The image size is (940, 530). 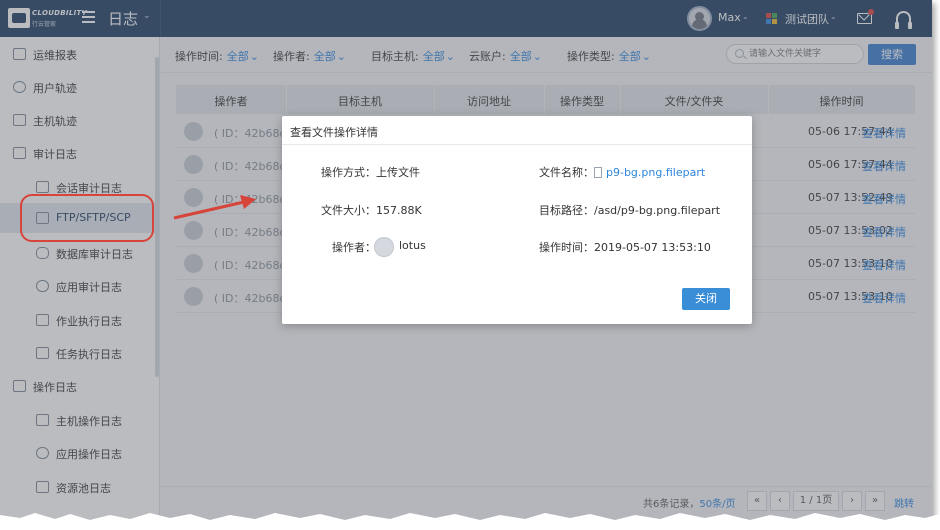 I want to click on field-value: 157.88K, so click(x=399, y=210).